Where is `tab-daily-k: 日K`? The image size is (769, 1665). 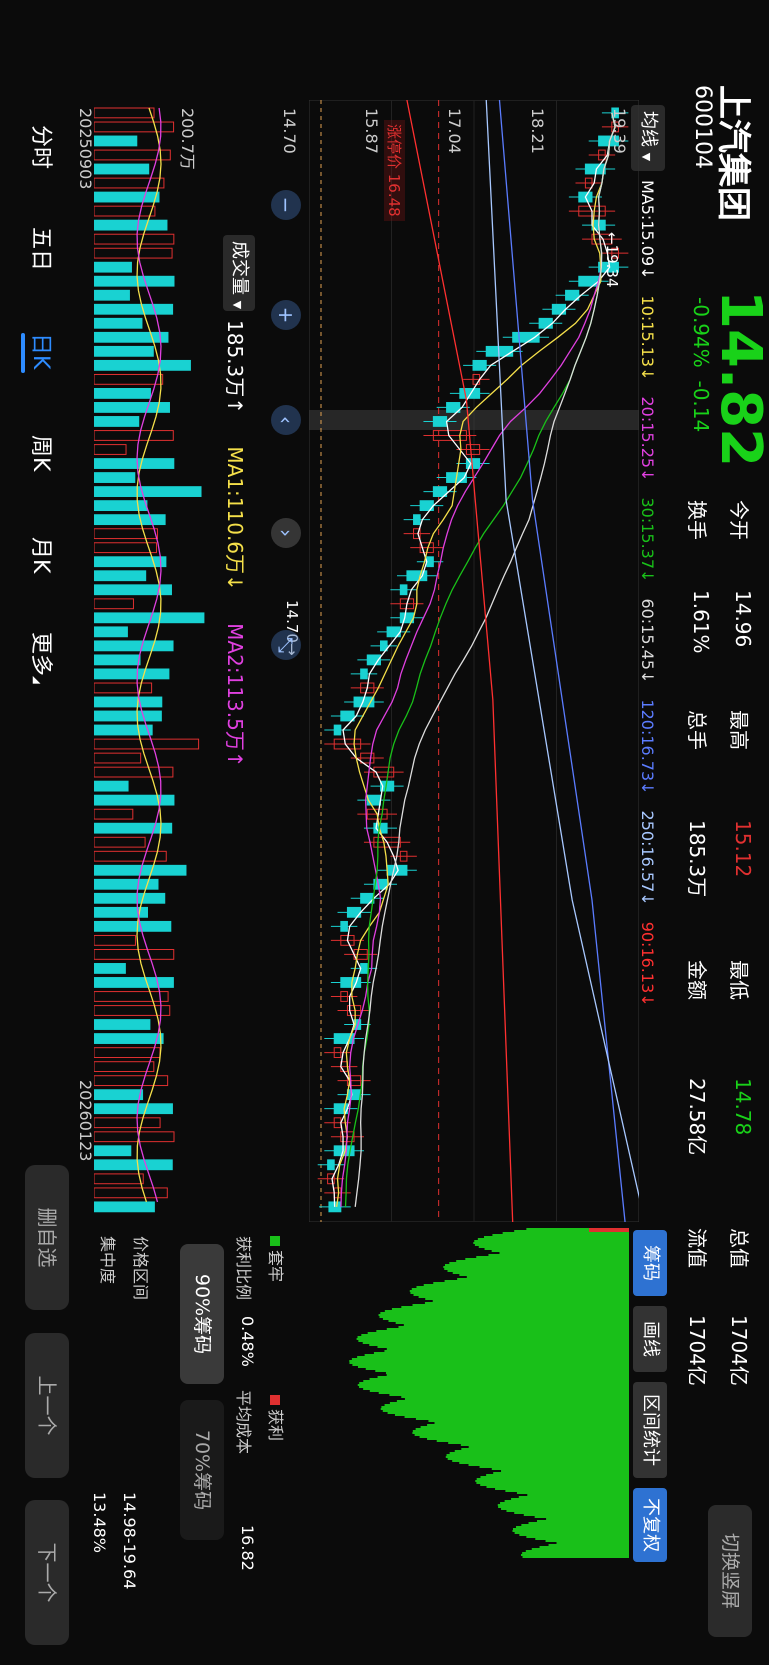
tab-daily-k: 日K is located at coordinates (43, 351).